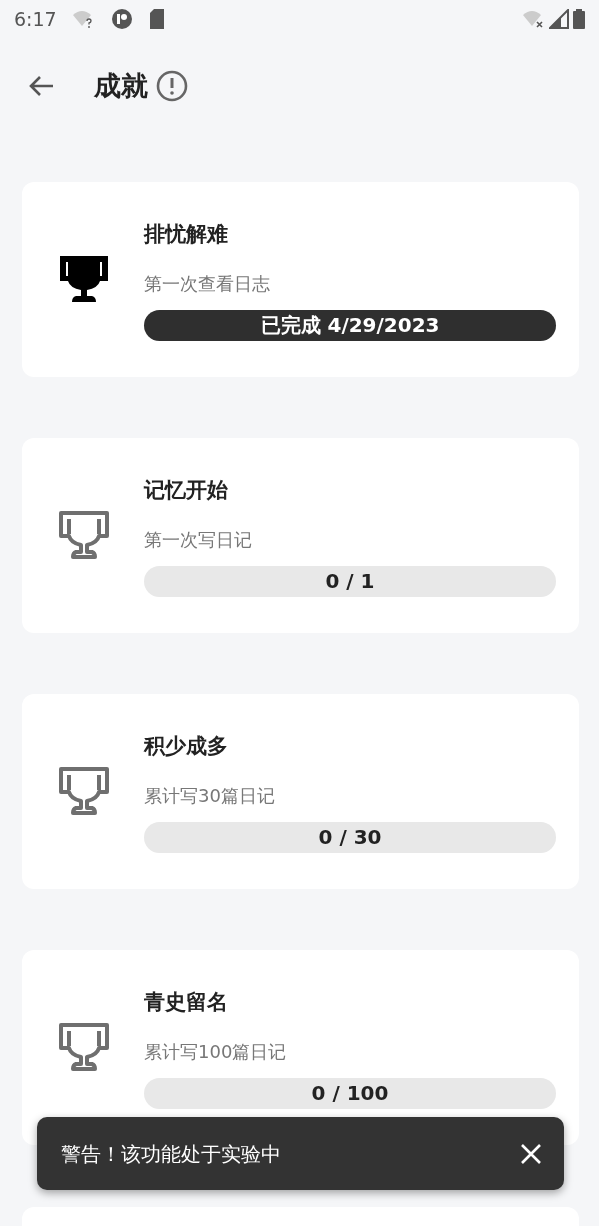 The width and height of the screenshot is (599, 1226). Describe the element at coordinates (156, 19) in the screenshot. I see `sd-card-icon` at that location.